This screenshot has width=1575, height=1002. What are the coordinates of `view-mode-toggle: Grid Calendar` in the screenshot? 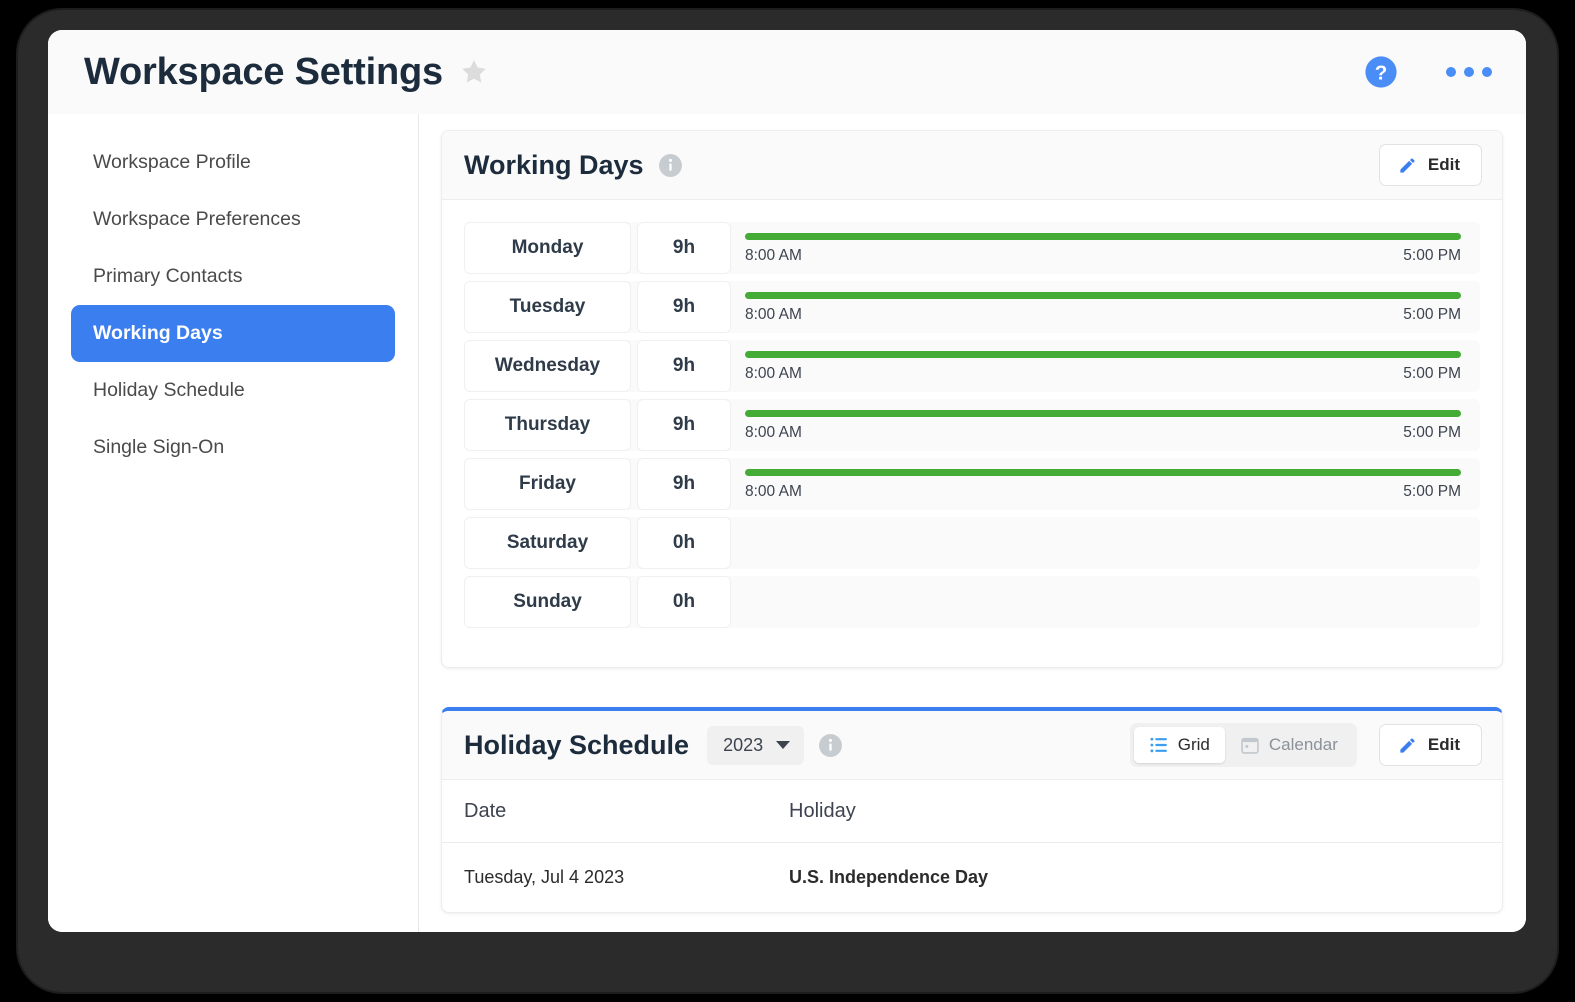 It's located at (1243, 745).